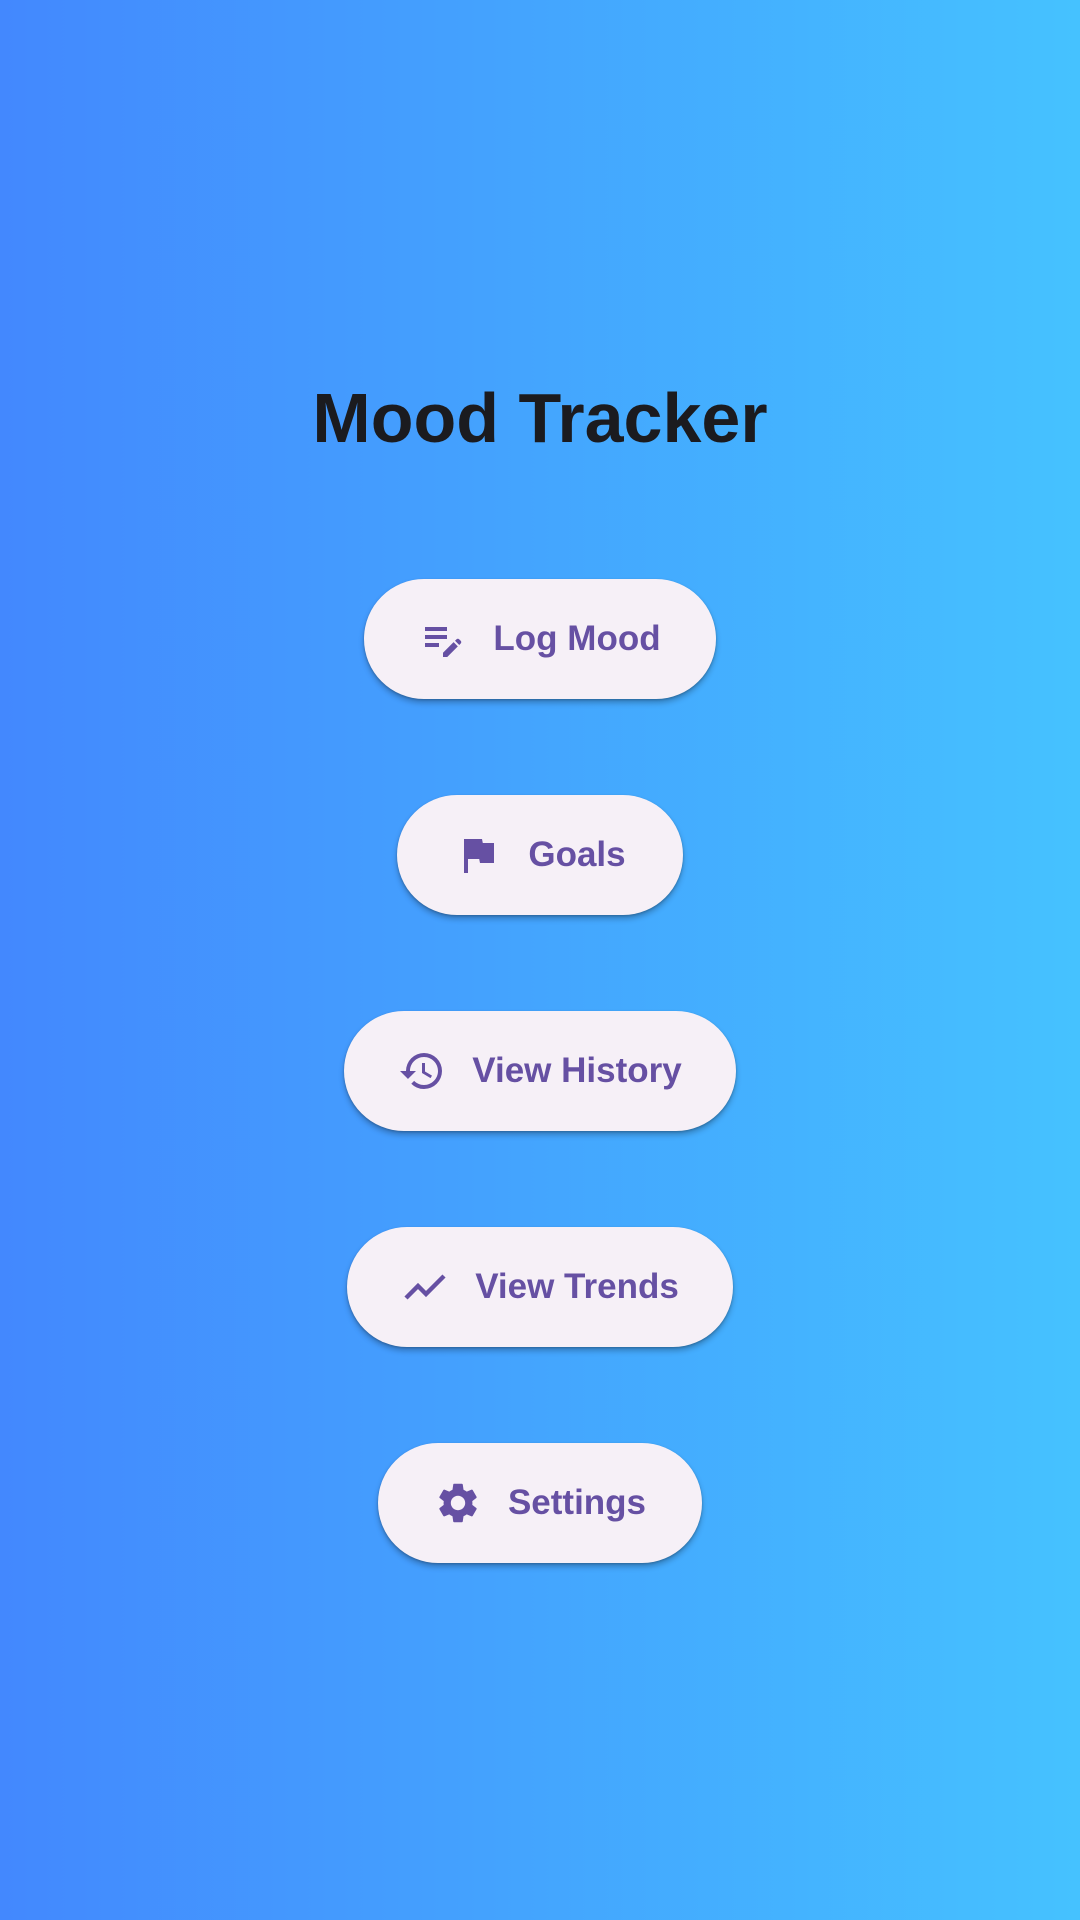  What do you see at coordinates (425, 1287) in the screenshot?
I see `trending-up-icon` at bounding box center [425, 1287].